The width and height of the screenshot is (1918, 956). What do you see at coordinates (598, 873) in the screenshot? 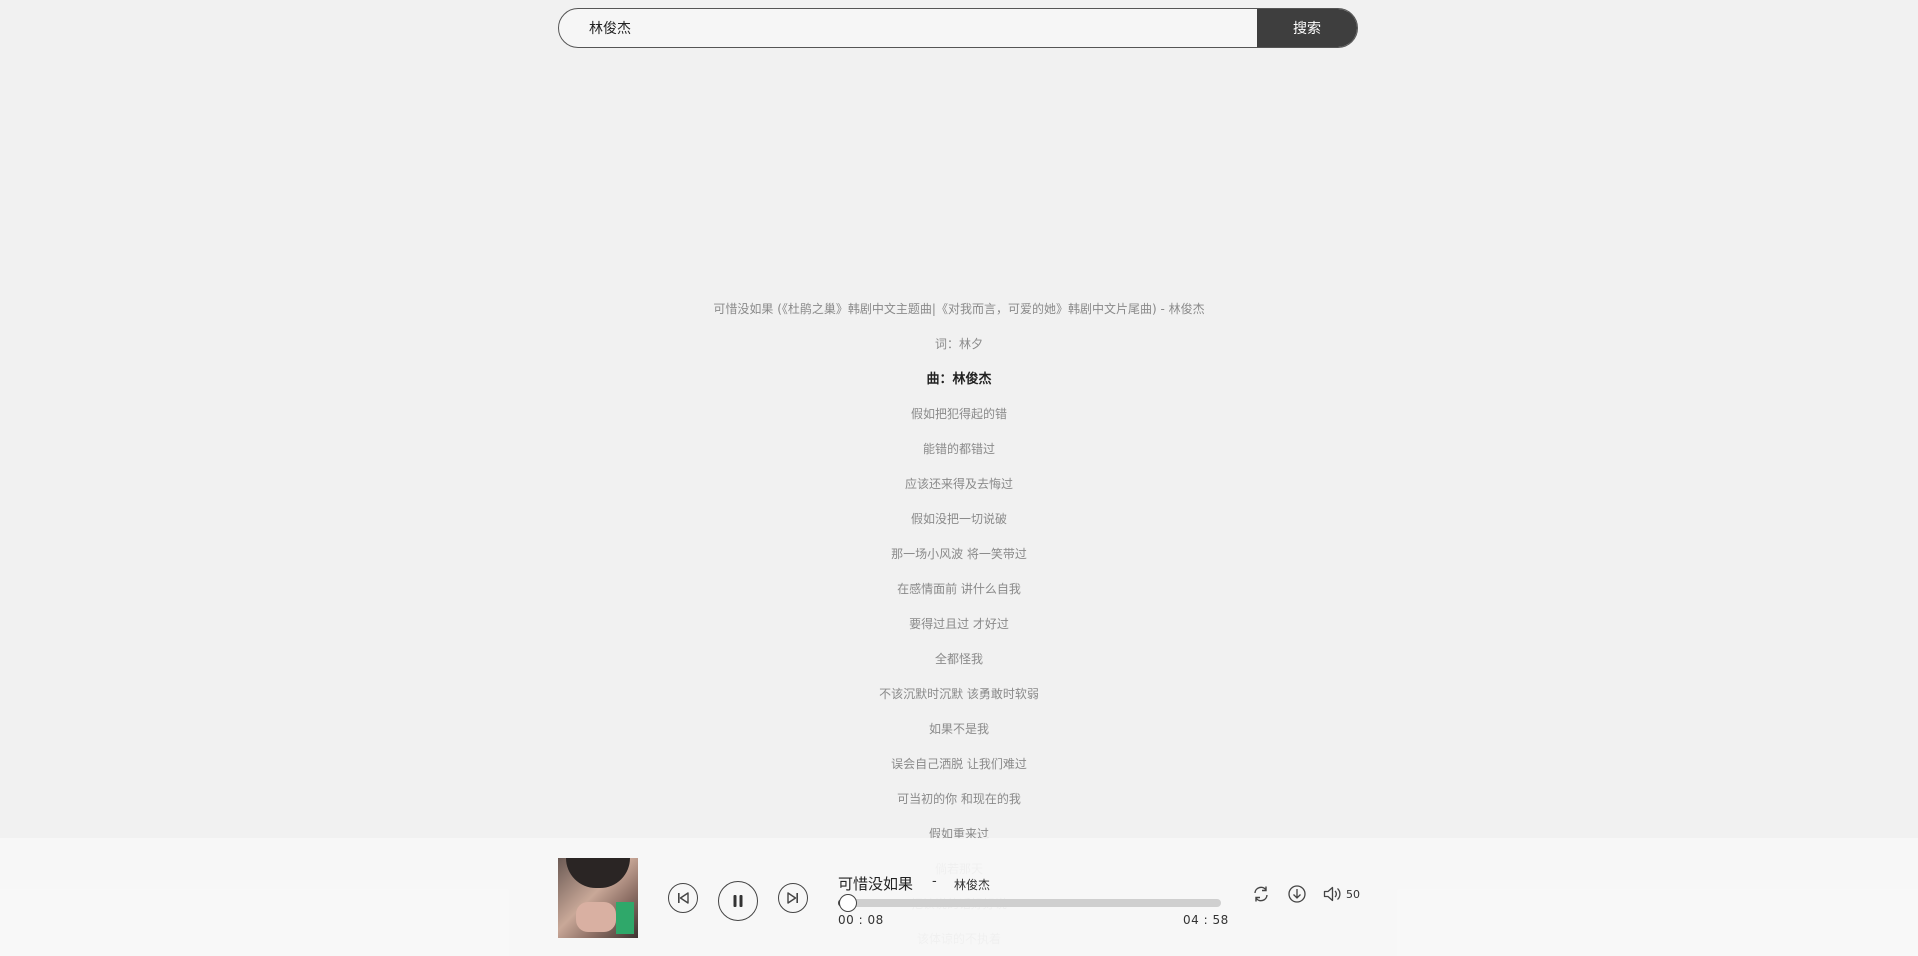
I see `cover-hair-shape` at bounding box center [598, 873].